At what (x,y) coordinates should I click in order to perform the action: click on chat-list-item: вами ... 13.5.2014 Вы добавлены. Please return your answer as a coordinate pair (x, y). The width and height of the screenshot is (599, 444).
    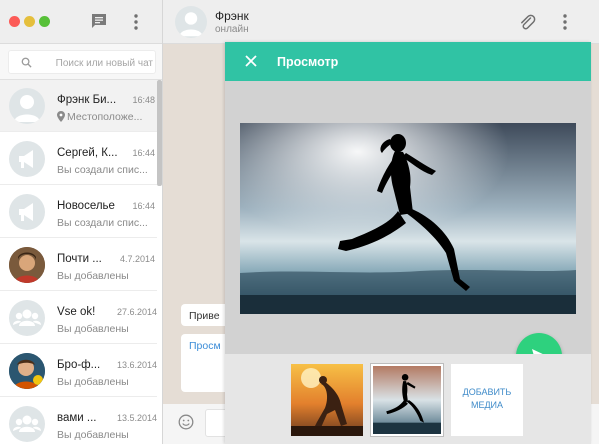
    Looking at the image, I should click on (78, 421).